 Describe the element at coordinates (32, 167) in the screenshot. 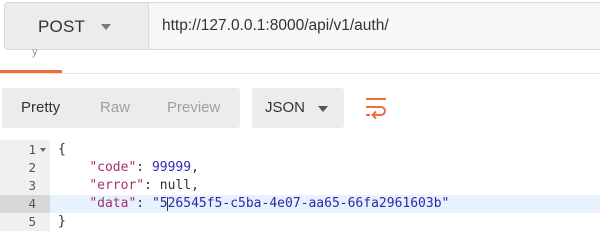

I see `line-number: 2` at that location.